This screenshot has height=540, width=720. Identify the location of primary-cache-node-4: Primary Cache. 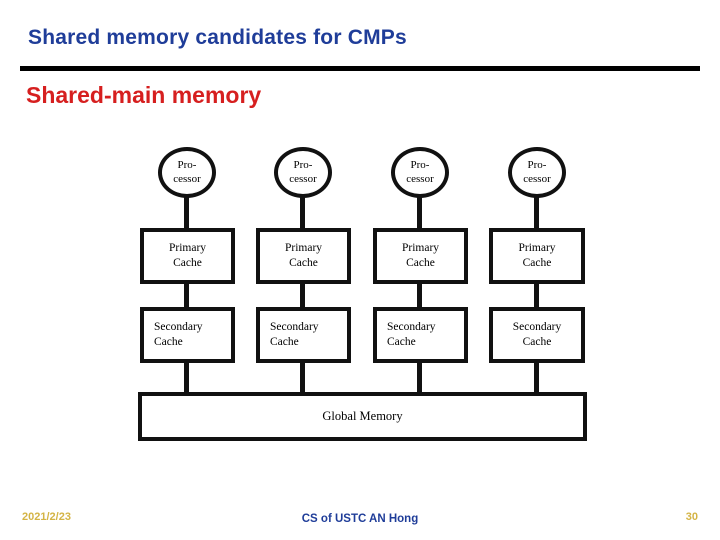
(537, 256).